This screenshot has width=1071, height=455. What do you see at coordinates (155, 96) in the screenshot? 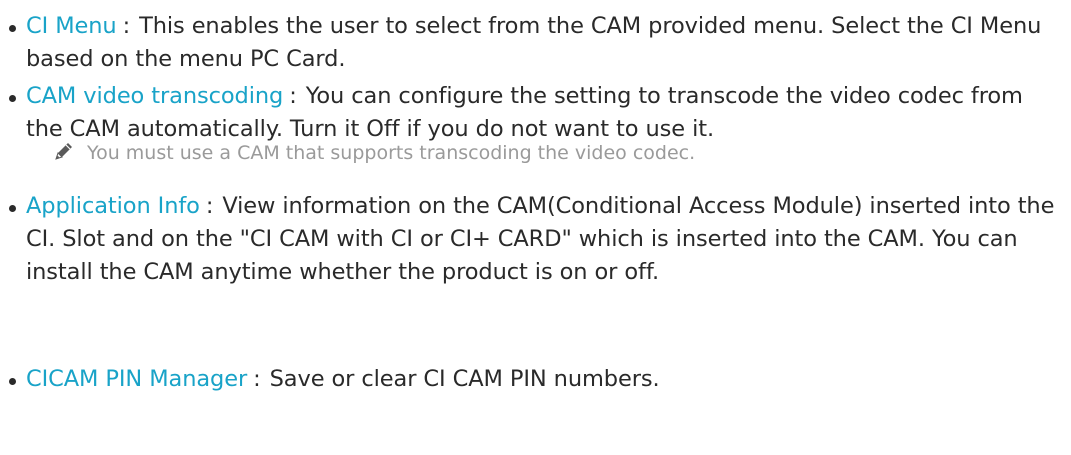
I see `term-cam-video-transcoding: CAM video transcoding` at bounding box center [155, 96].